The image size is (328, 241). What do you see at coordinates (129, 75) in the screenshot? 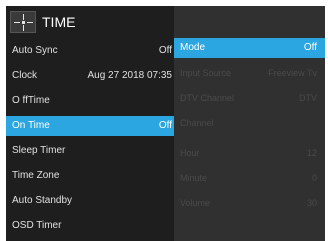
I see `menu-item-value: Aug 27 2018 07:35` at bounding box center [129, 75].